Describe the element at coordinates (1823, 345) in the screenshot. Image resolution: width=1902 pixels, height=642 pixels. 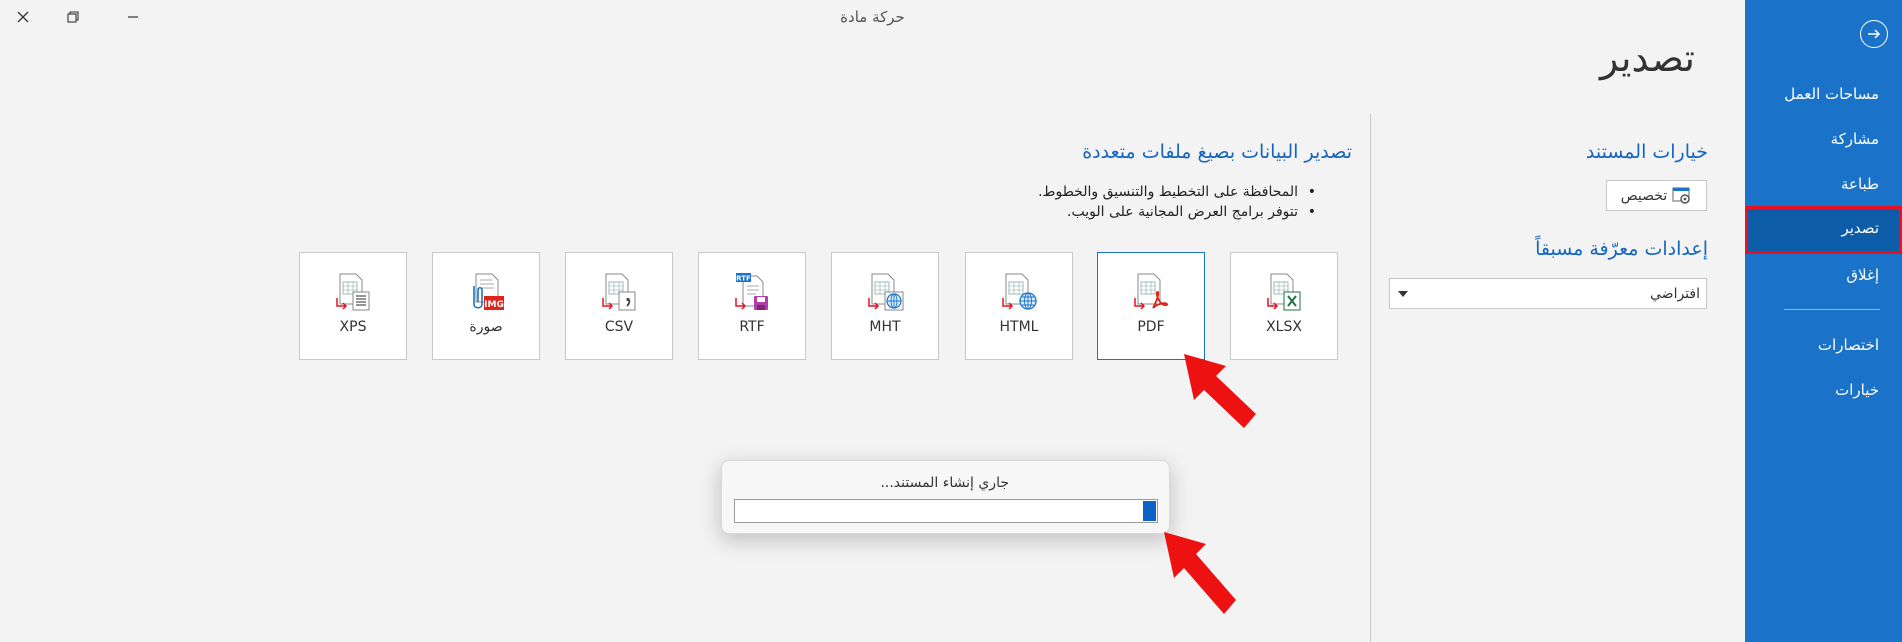
I see `sidebar-item-shortcuts: اختصارات` at that location.